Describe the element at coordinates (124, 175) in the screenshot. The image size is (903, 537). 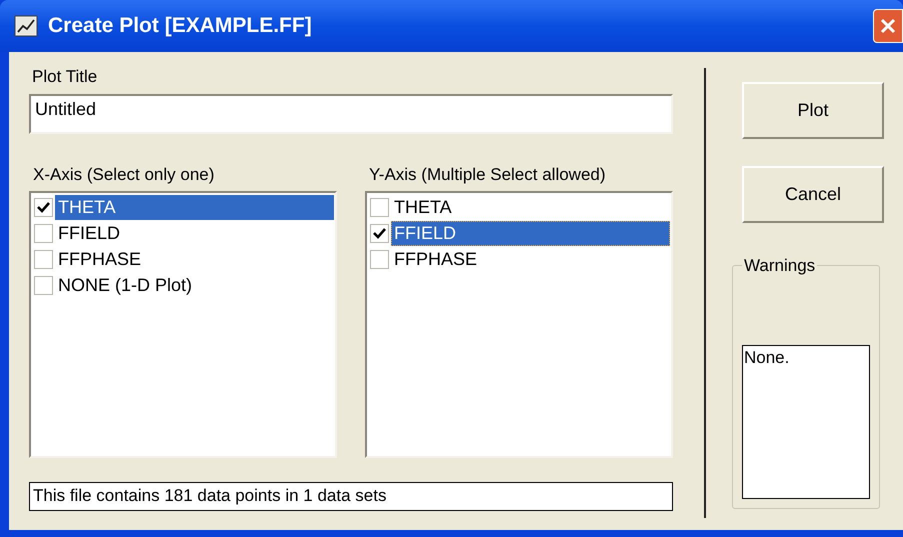
I see `list-label: X-Axis (Select only one)` at that location.